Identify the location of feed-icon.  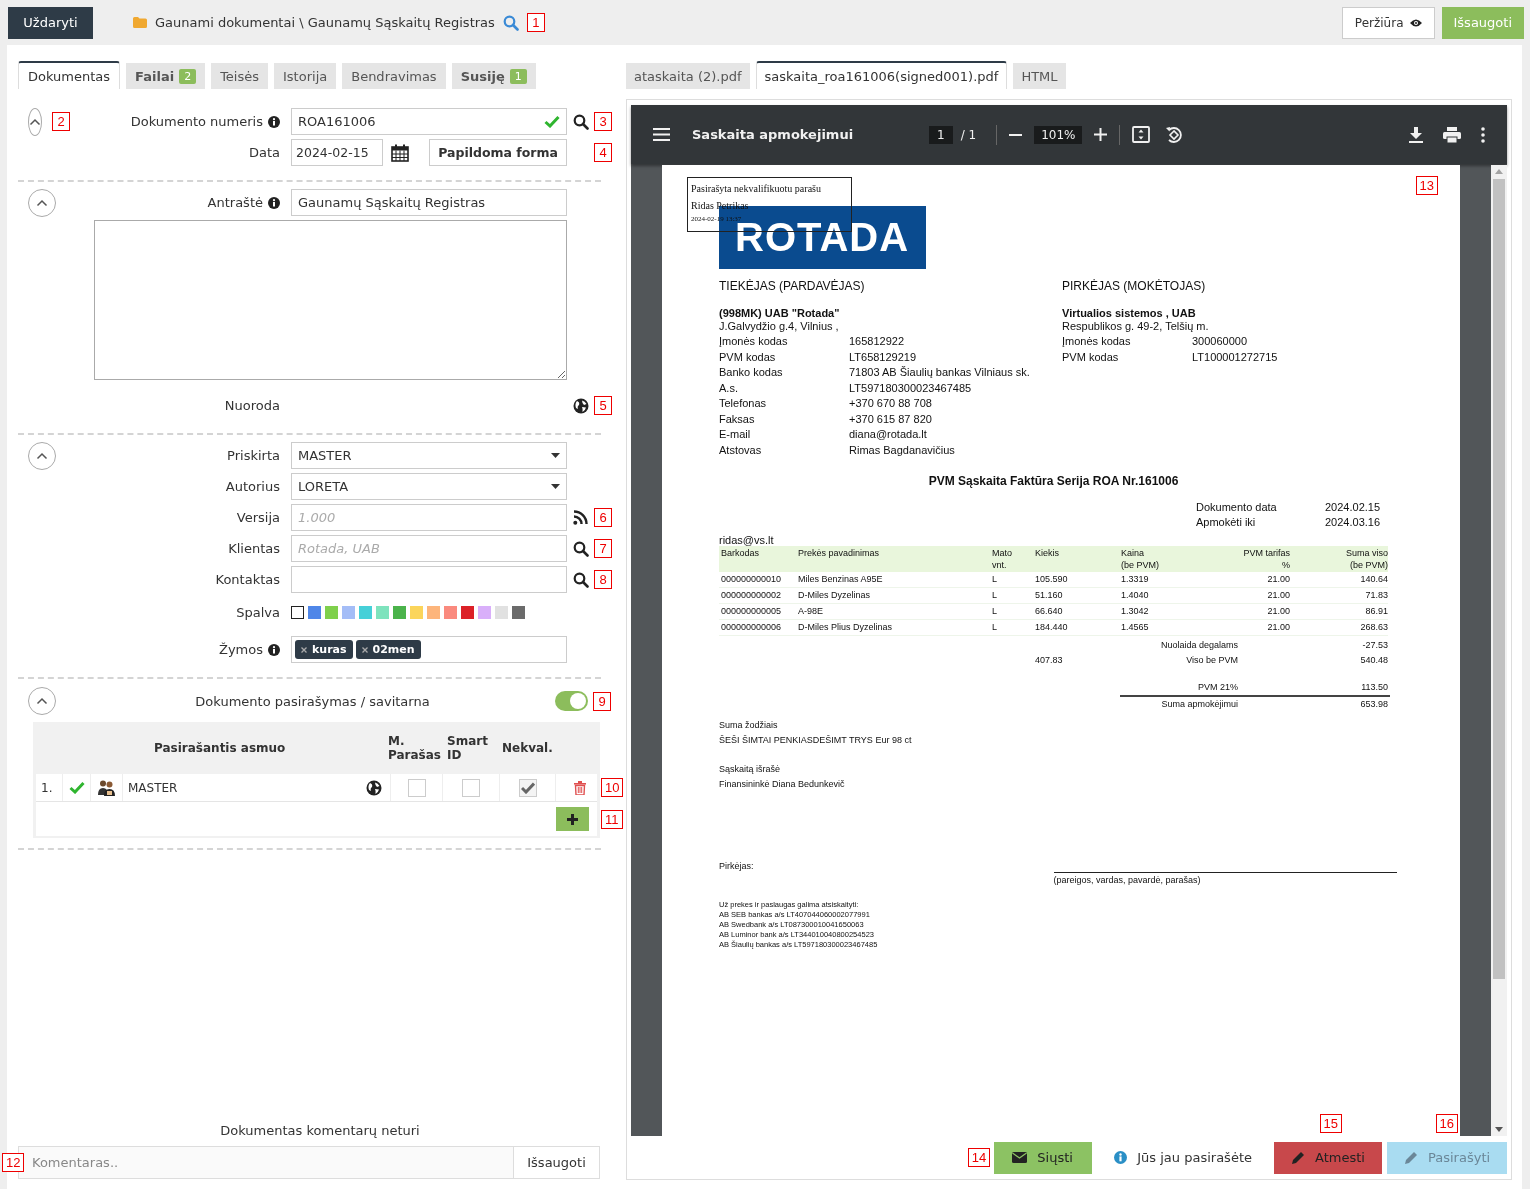
(580, 517).